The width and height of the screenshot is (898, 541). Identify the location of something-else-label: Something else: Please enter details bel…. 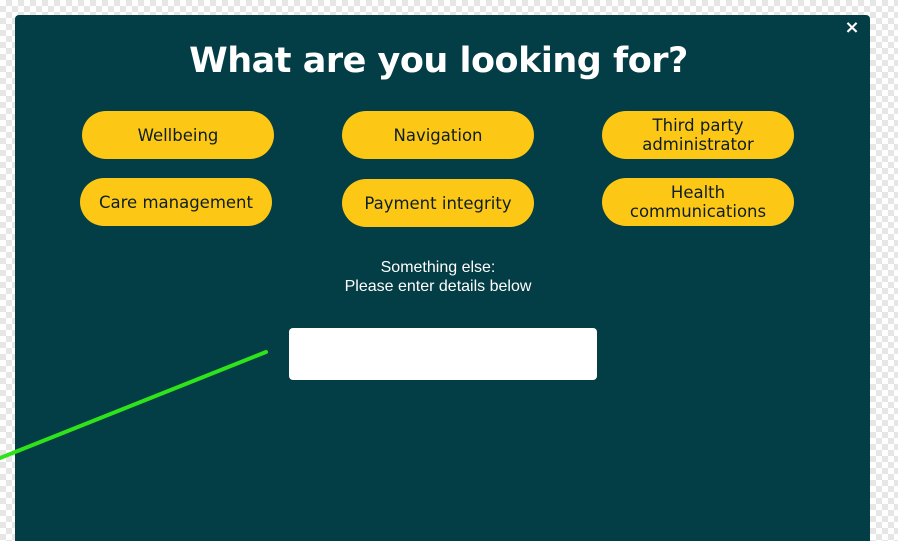
(438, 277).